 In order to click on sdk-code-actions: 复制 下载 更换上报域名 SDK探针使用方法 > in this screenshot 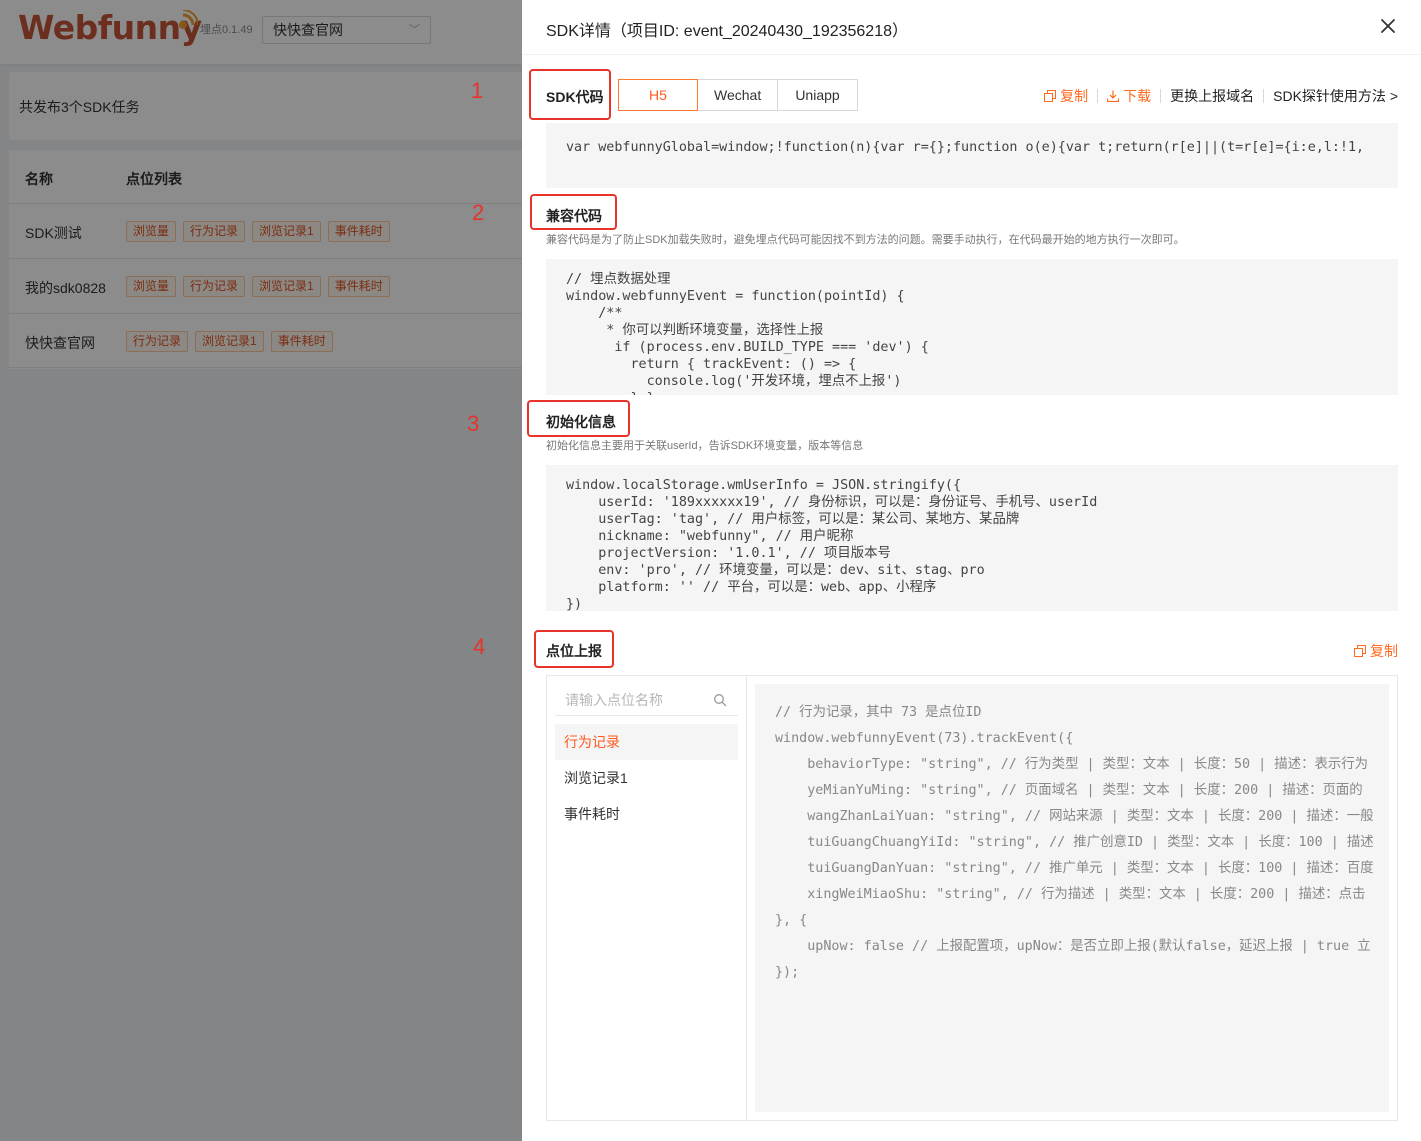, I will do `click(1221, 96)`.